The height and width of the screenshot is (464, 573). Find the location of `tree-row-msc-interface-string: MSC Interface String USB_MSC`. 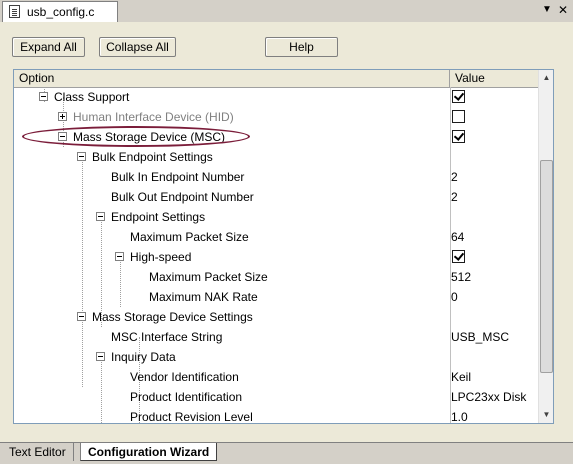

tree-row-msc-interface-string: MSC Interface String USB_MSC is located at coordinates (276, 337).